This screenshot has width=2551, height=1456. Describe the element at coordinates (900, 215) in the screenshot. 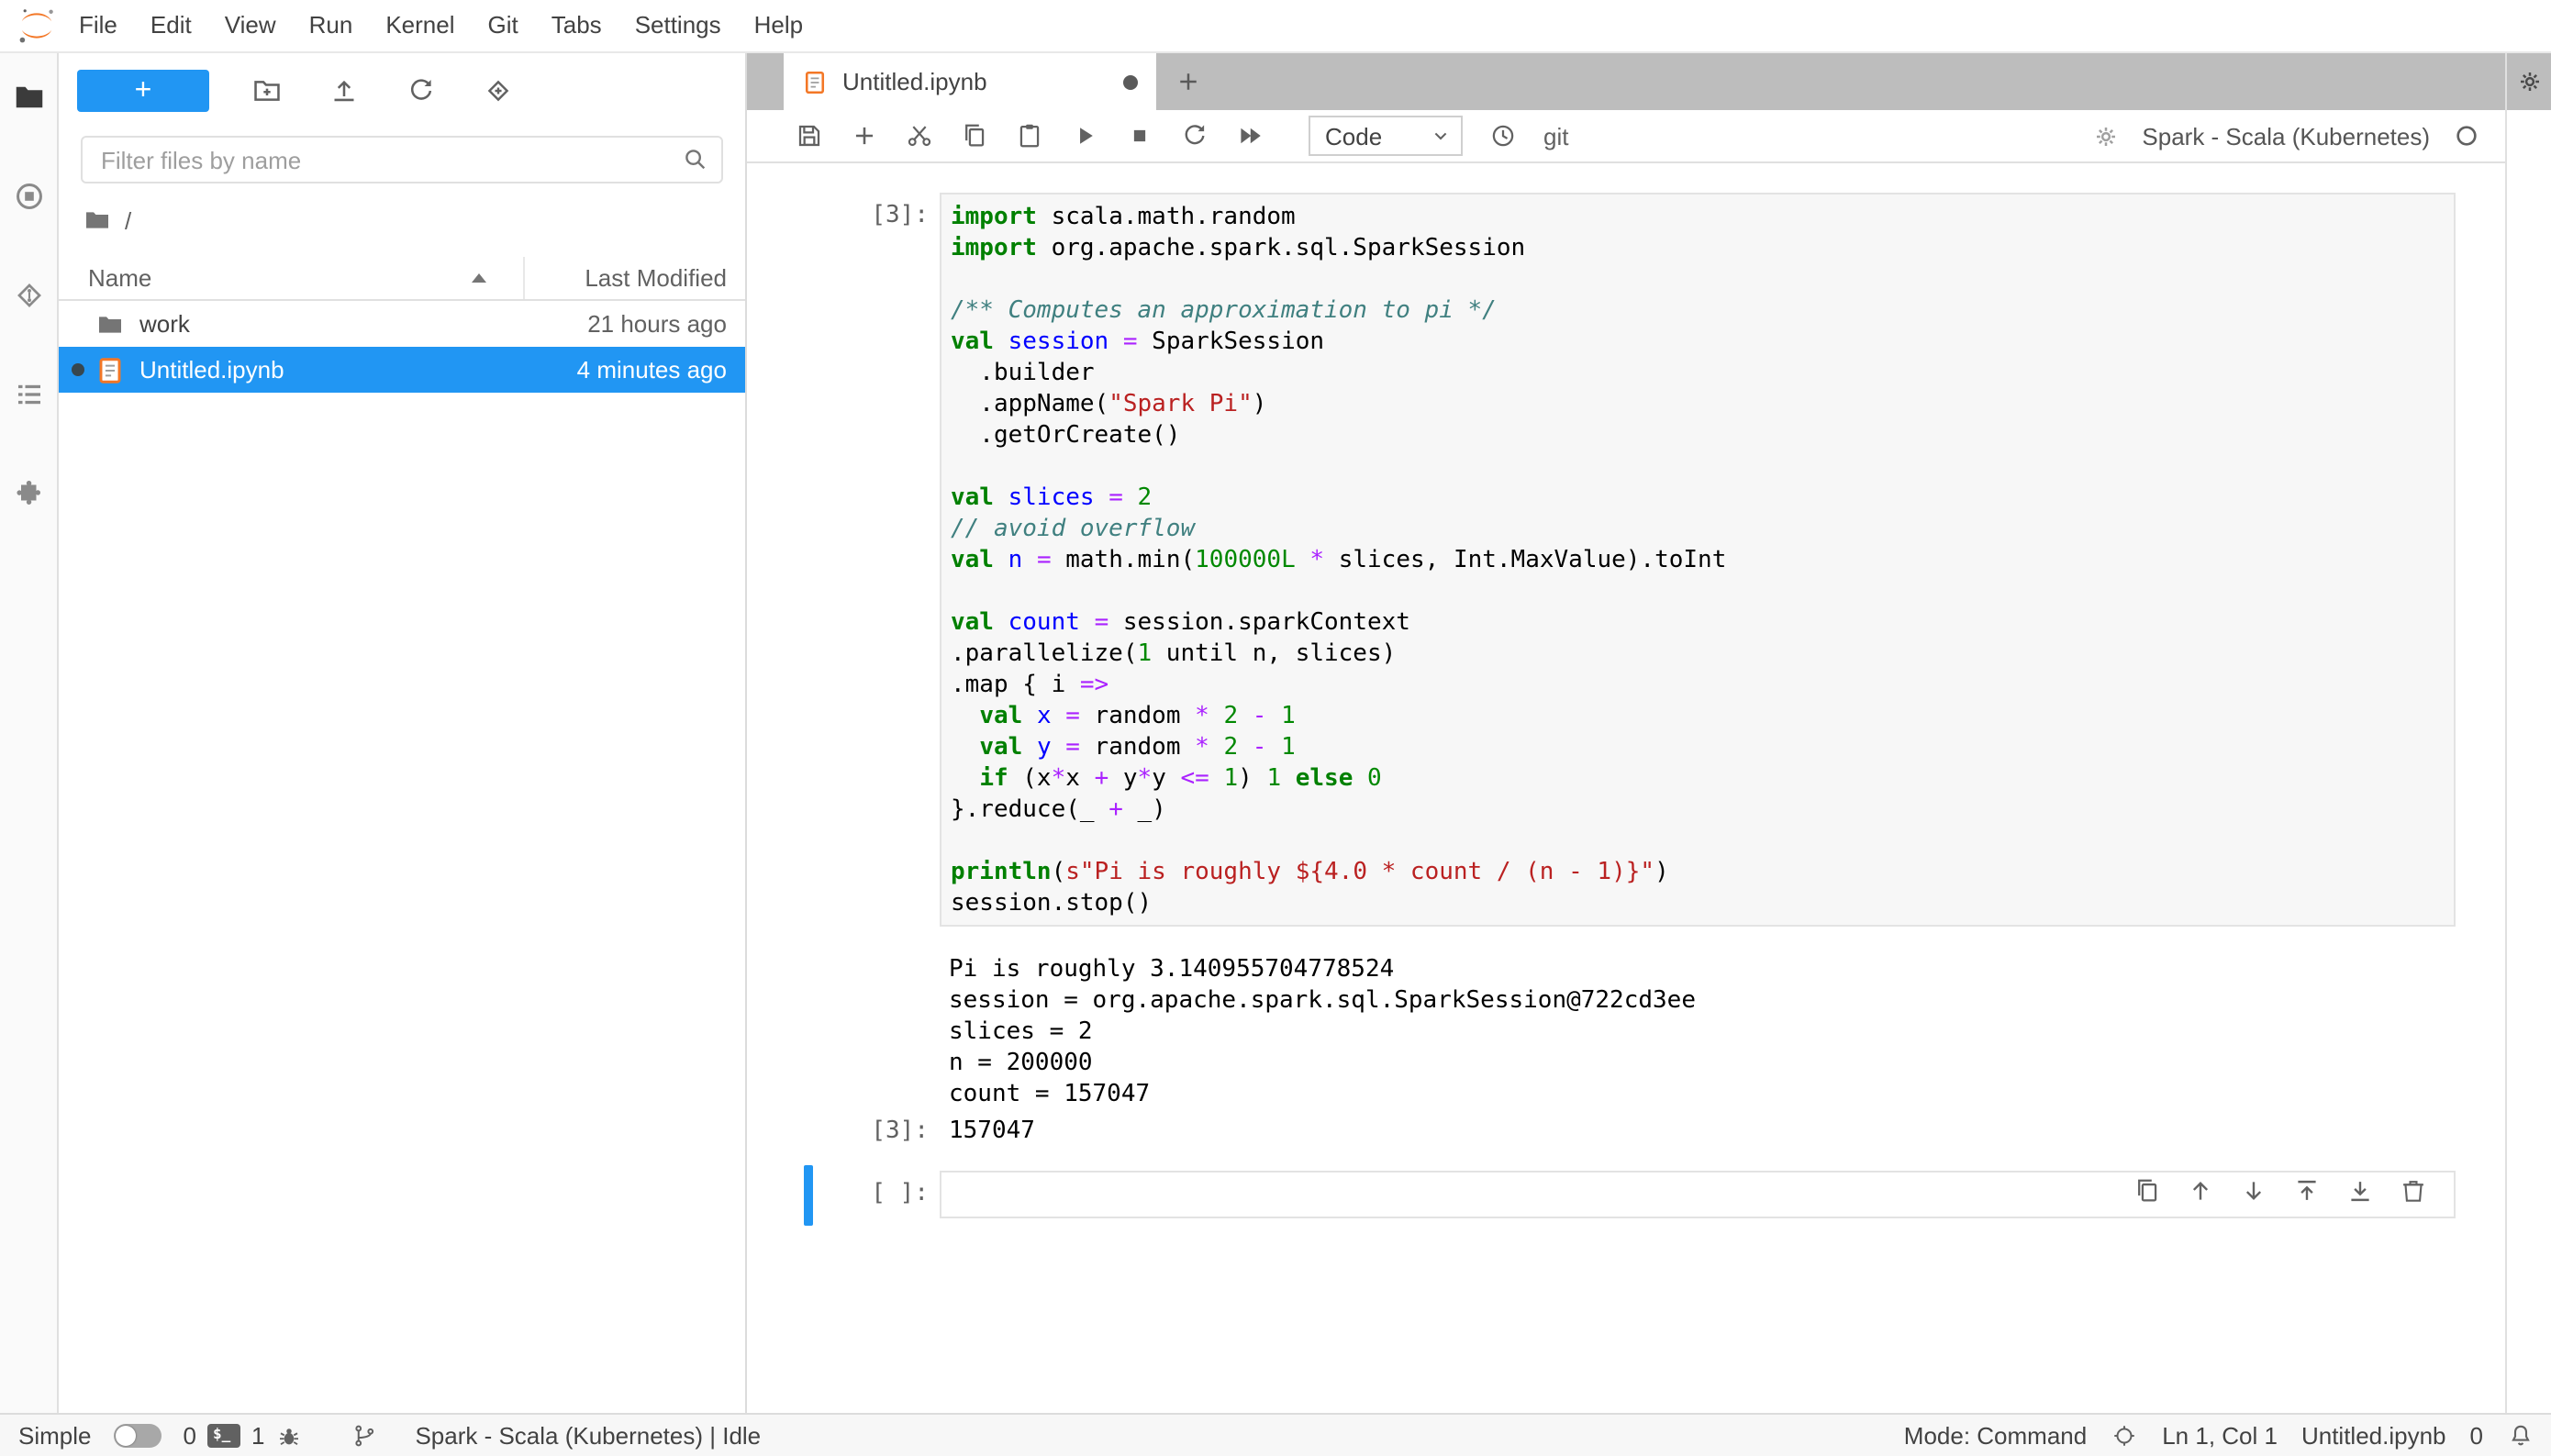

I see `execution-count-prompt: [3]:` at that location.